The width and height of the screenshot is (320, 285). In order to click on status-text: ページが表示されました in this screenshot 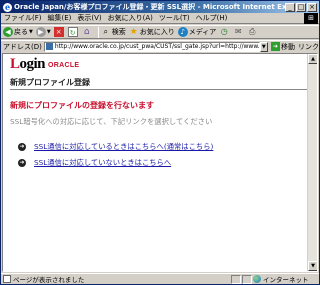, I will do `click(49, 280)`.